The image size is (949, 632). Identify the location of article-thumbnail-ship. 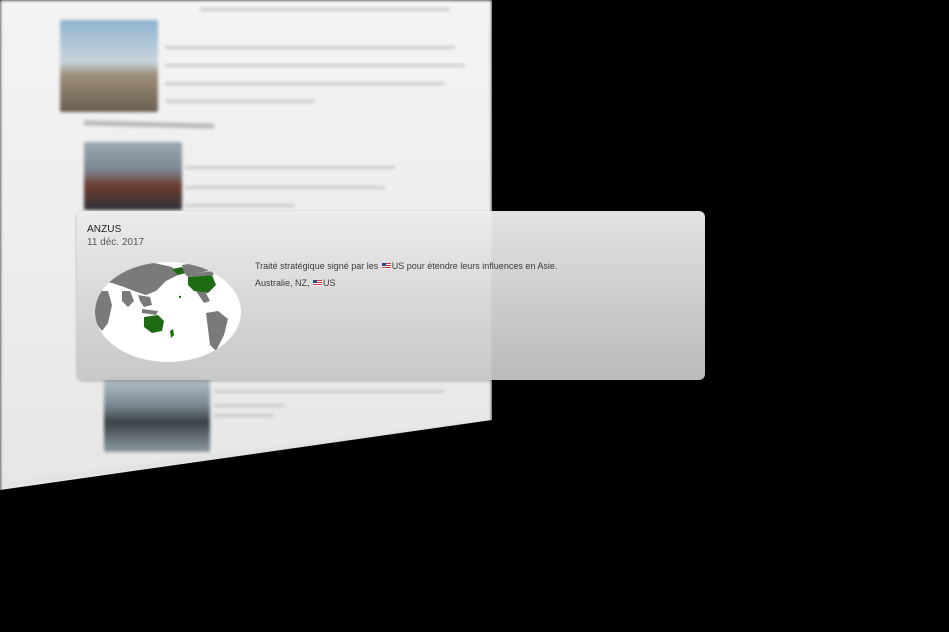
(133, 176).